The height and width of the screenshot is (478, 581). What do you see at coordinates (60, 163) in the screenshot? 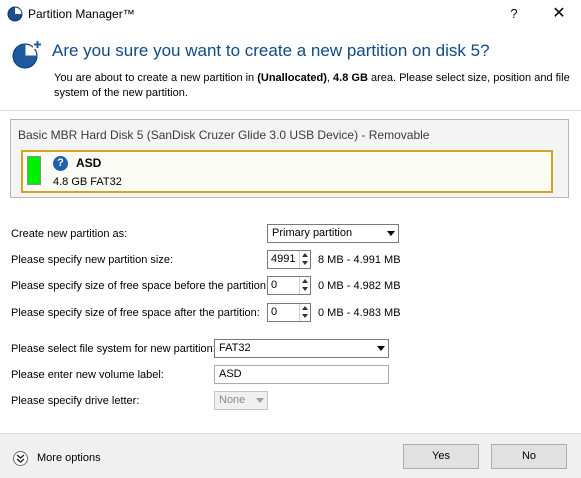
I see `question-icon: ?` at bounding box center [60, 163].